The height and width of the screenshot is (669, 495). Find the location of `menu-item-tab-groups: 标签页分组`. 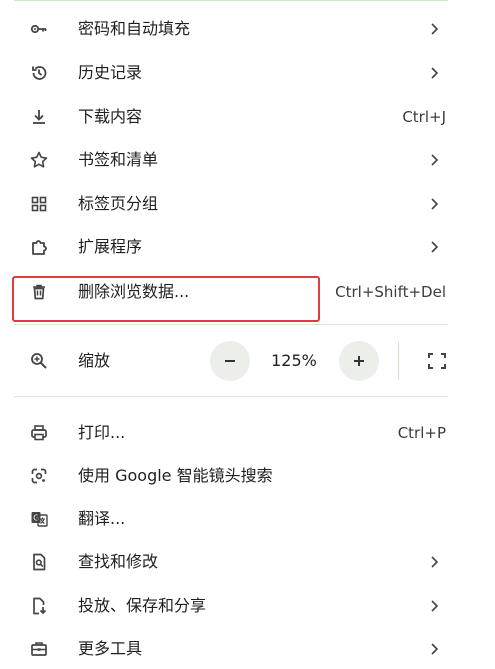

menu-item-tab-groups: 标签页分组 is located at coordinates (224, 204).